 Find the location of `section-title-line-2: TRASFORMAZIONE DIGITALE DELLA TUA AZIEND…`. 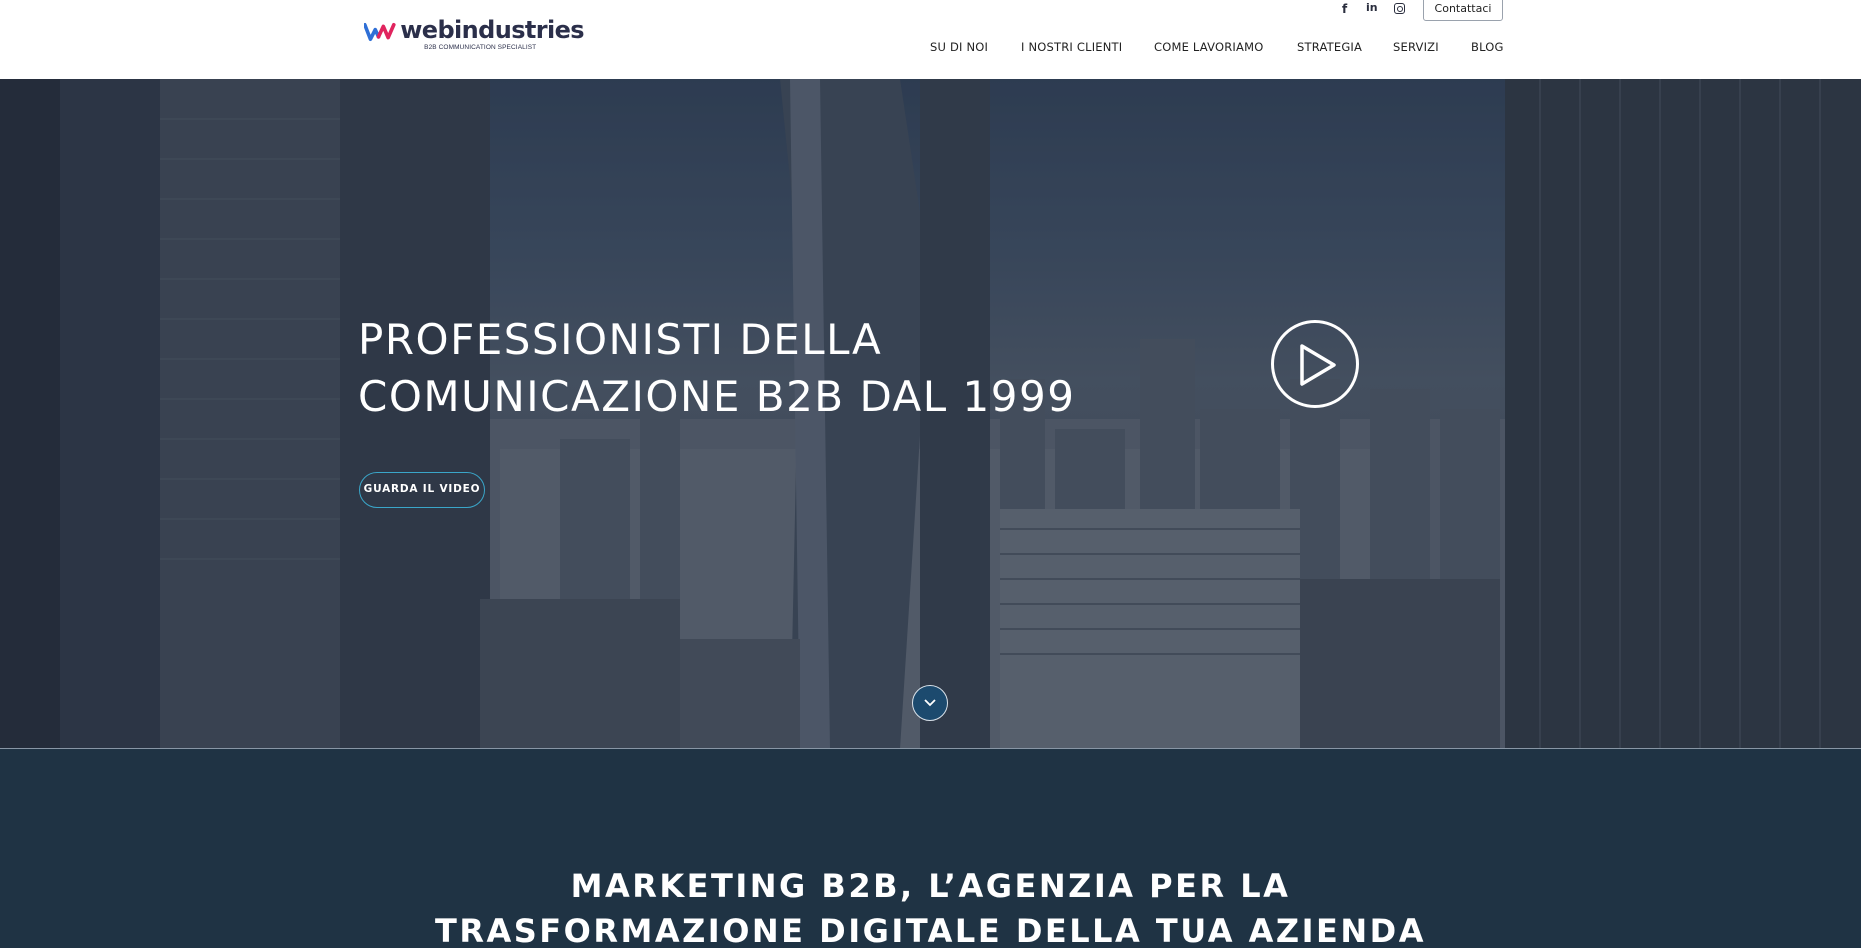

section-title-line-2: TRASFORMAZIONE DIGITALE DELLA TUA AZIEND… is located at coordinates (930, 930).